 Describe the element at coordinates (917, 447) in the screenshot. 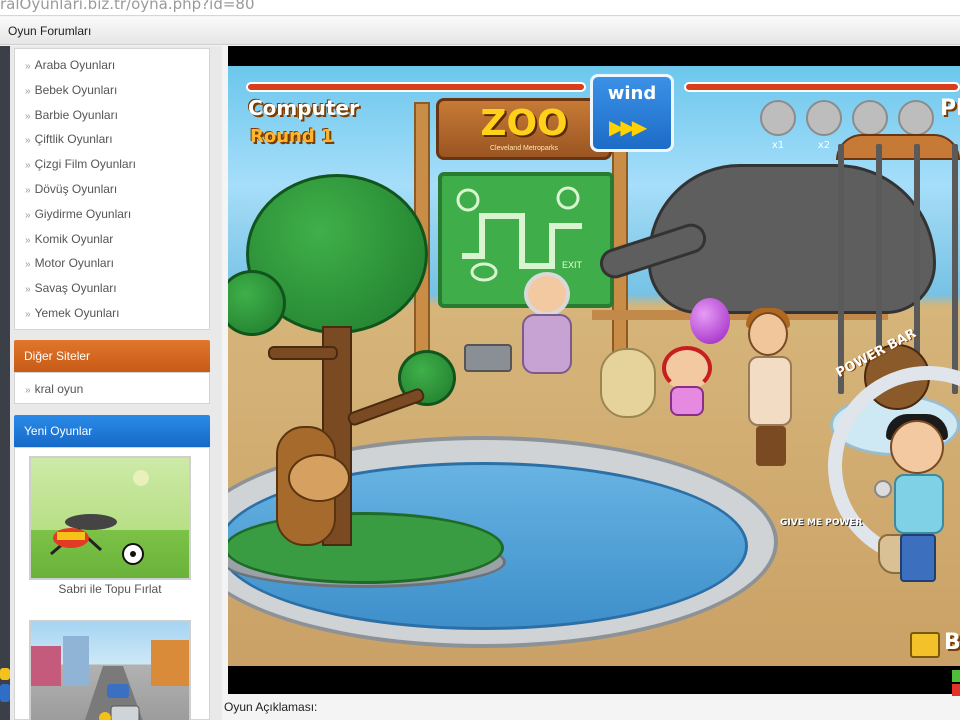

I see `player-head` at that location.